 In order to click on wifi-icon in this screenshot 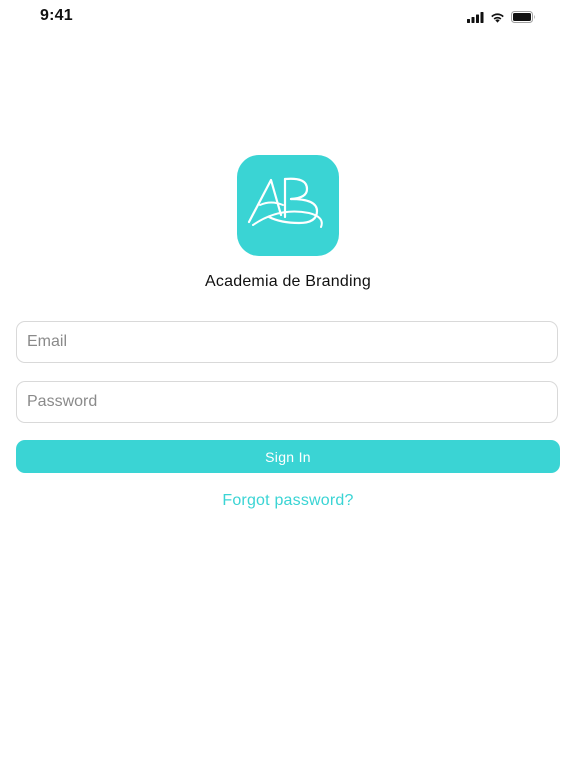, I will do `click(497, 17)`.